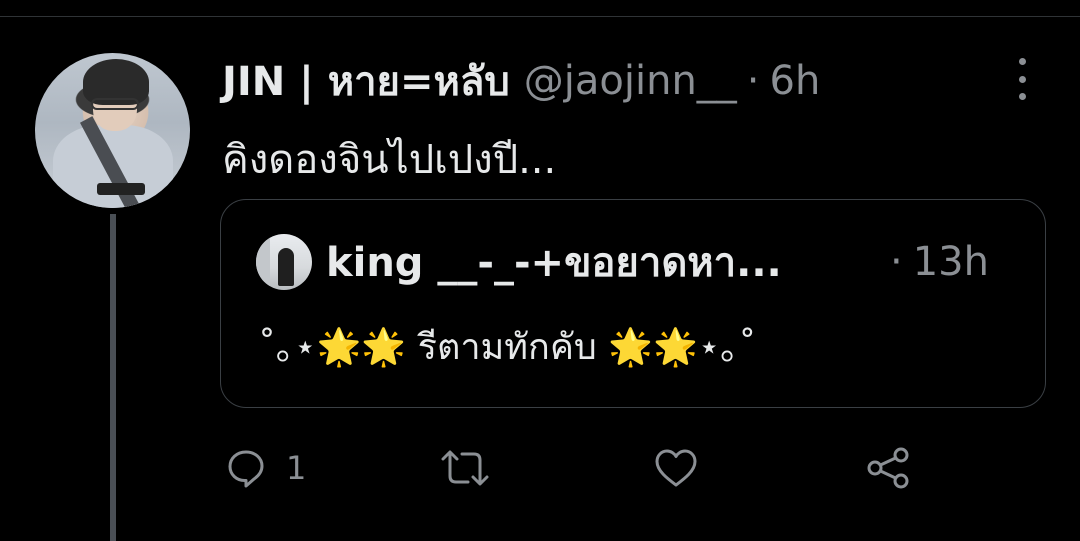  What do you see at coordinates (521, 81) in the screenshot?
I see `tweet-header: JIN | หาย=หลับ @jaojinn__ · 6h` at bounding box center [521, 81].